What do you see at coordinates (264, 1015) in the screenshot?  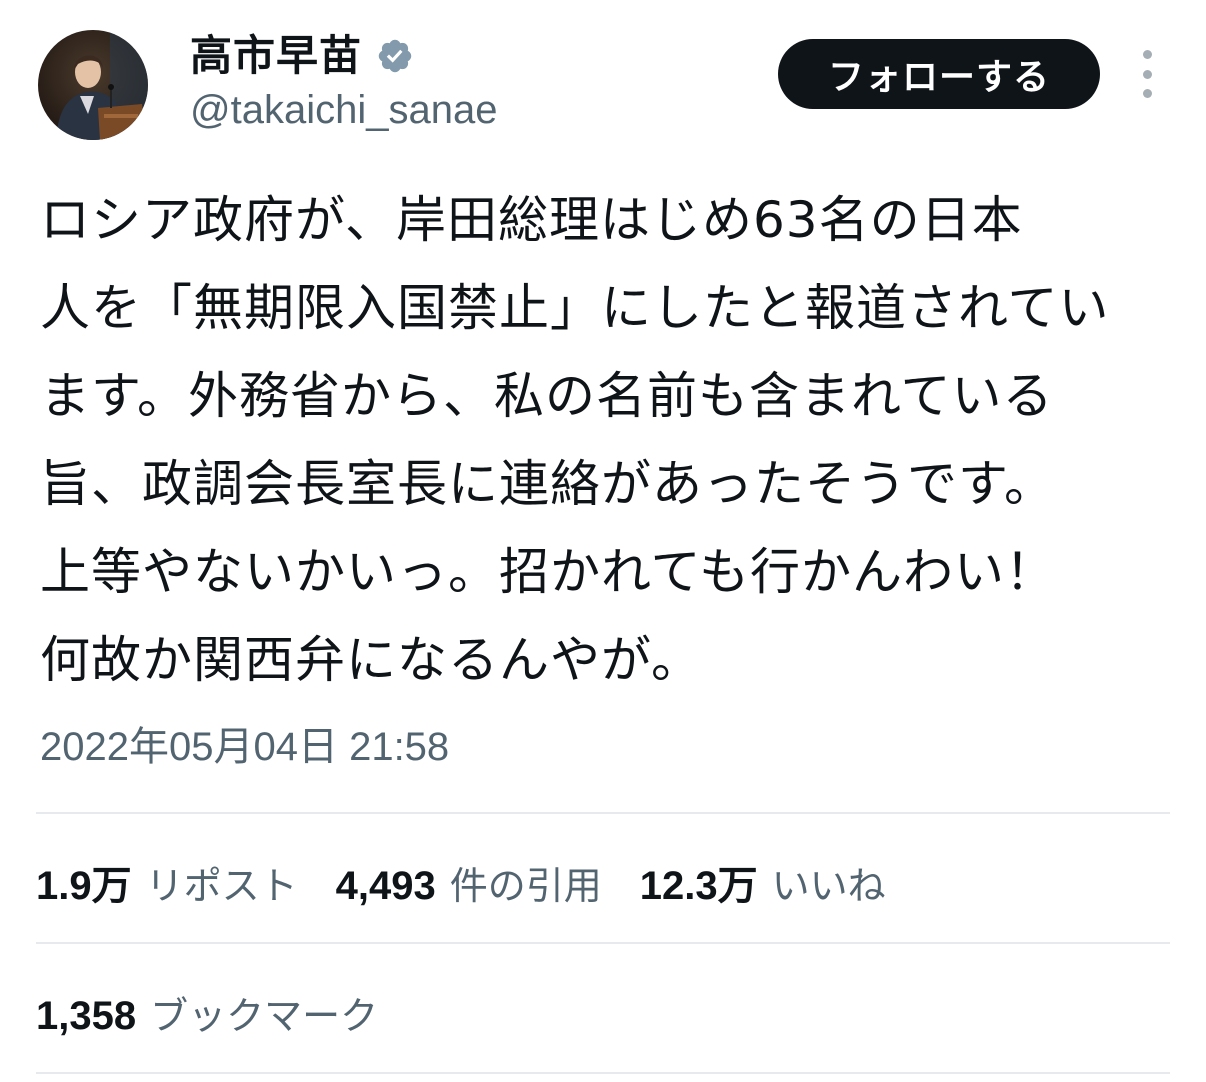 I see `bookmarks-label: ブックマーク` at bounding box center [264, 1015].